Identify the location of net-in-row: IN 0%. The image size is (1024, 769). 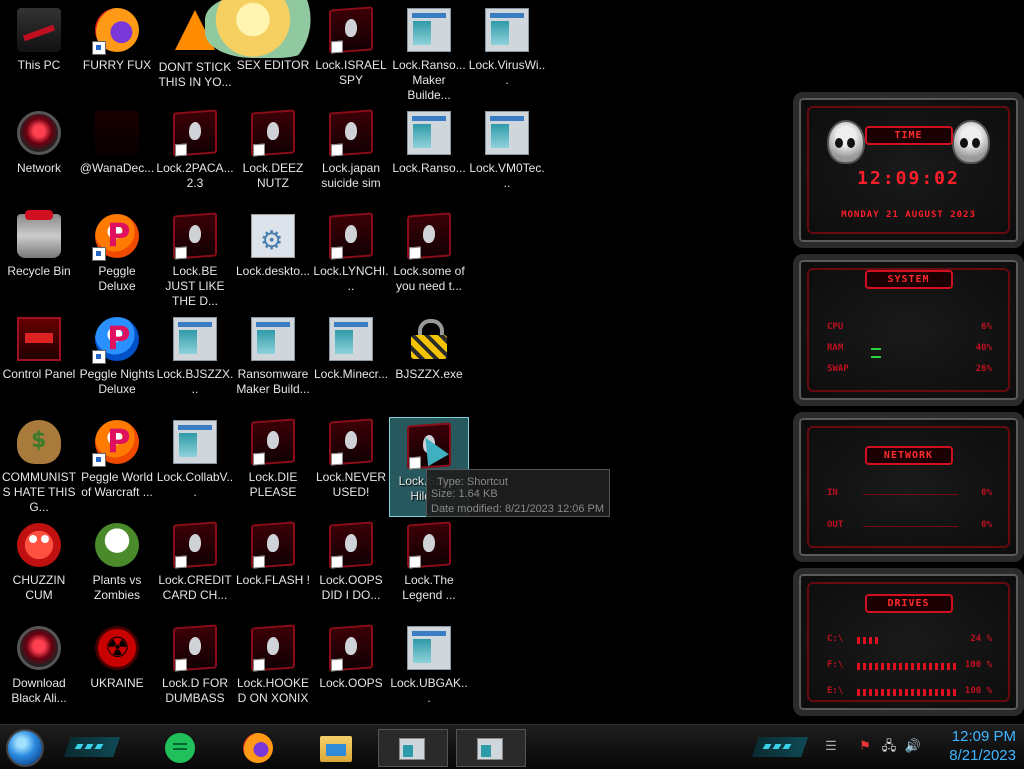
(909, 495).